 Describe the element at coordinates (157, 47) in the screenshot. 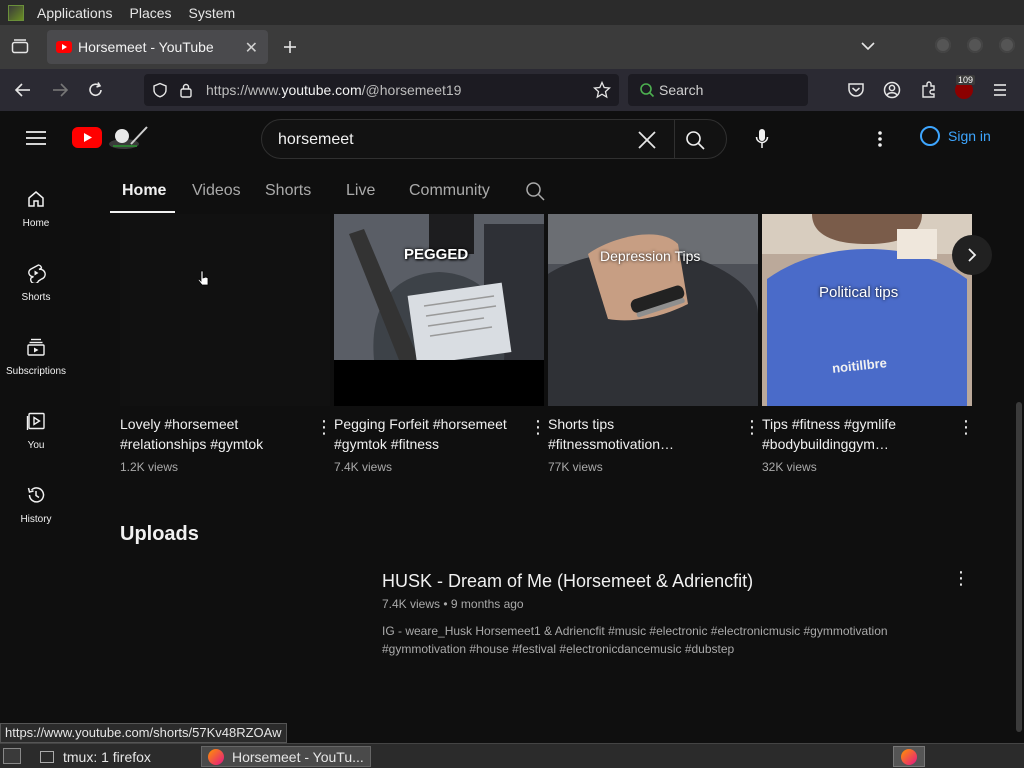

I see `browser-tab-youtube: Horsemeet - YouTube ✕` at that location.